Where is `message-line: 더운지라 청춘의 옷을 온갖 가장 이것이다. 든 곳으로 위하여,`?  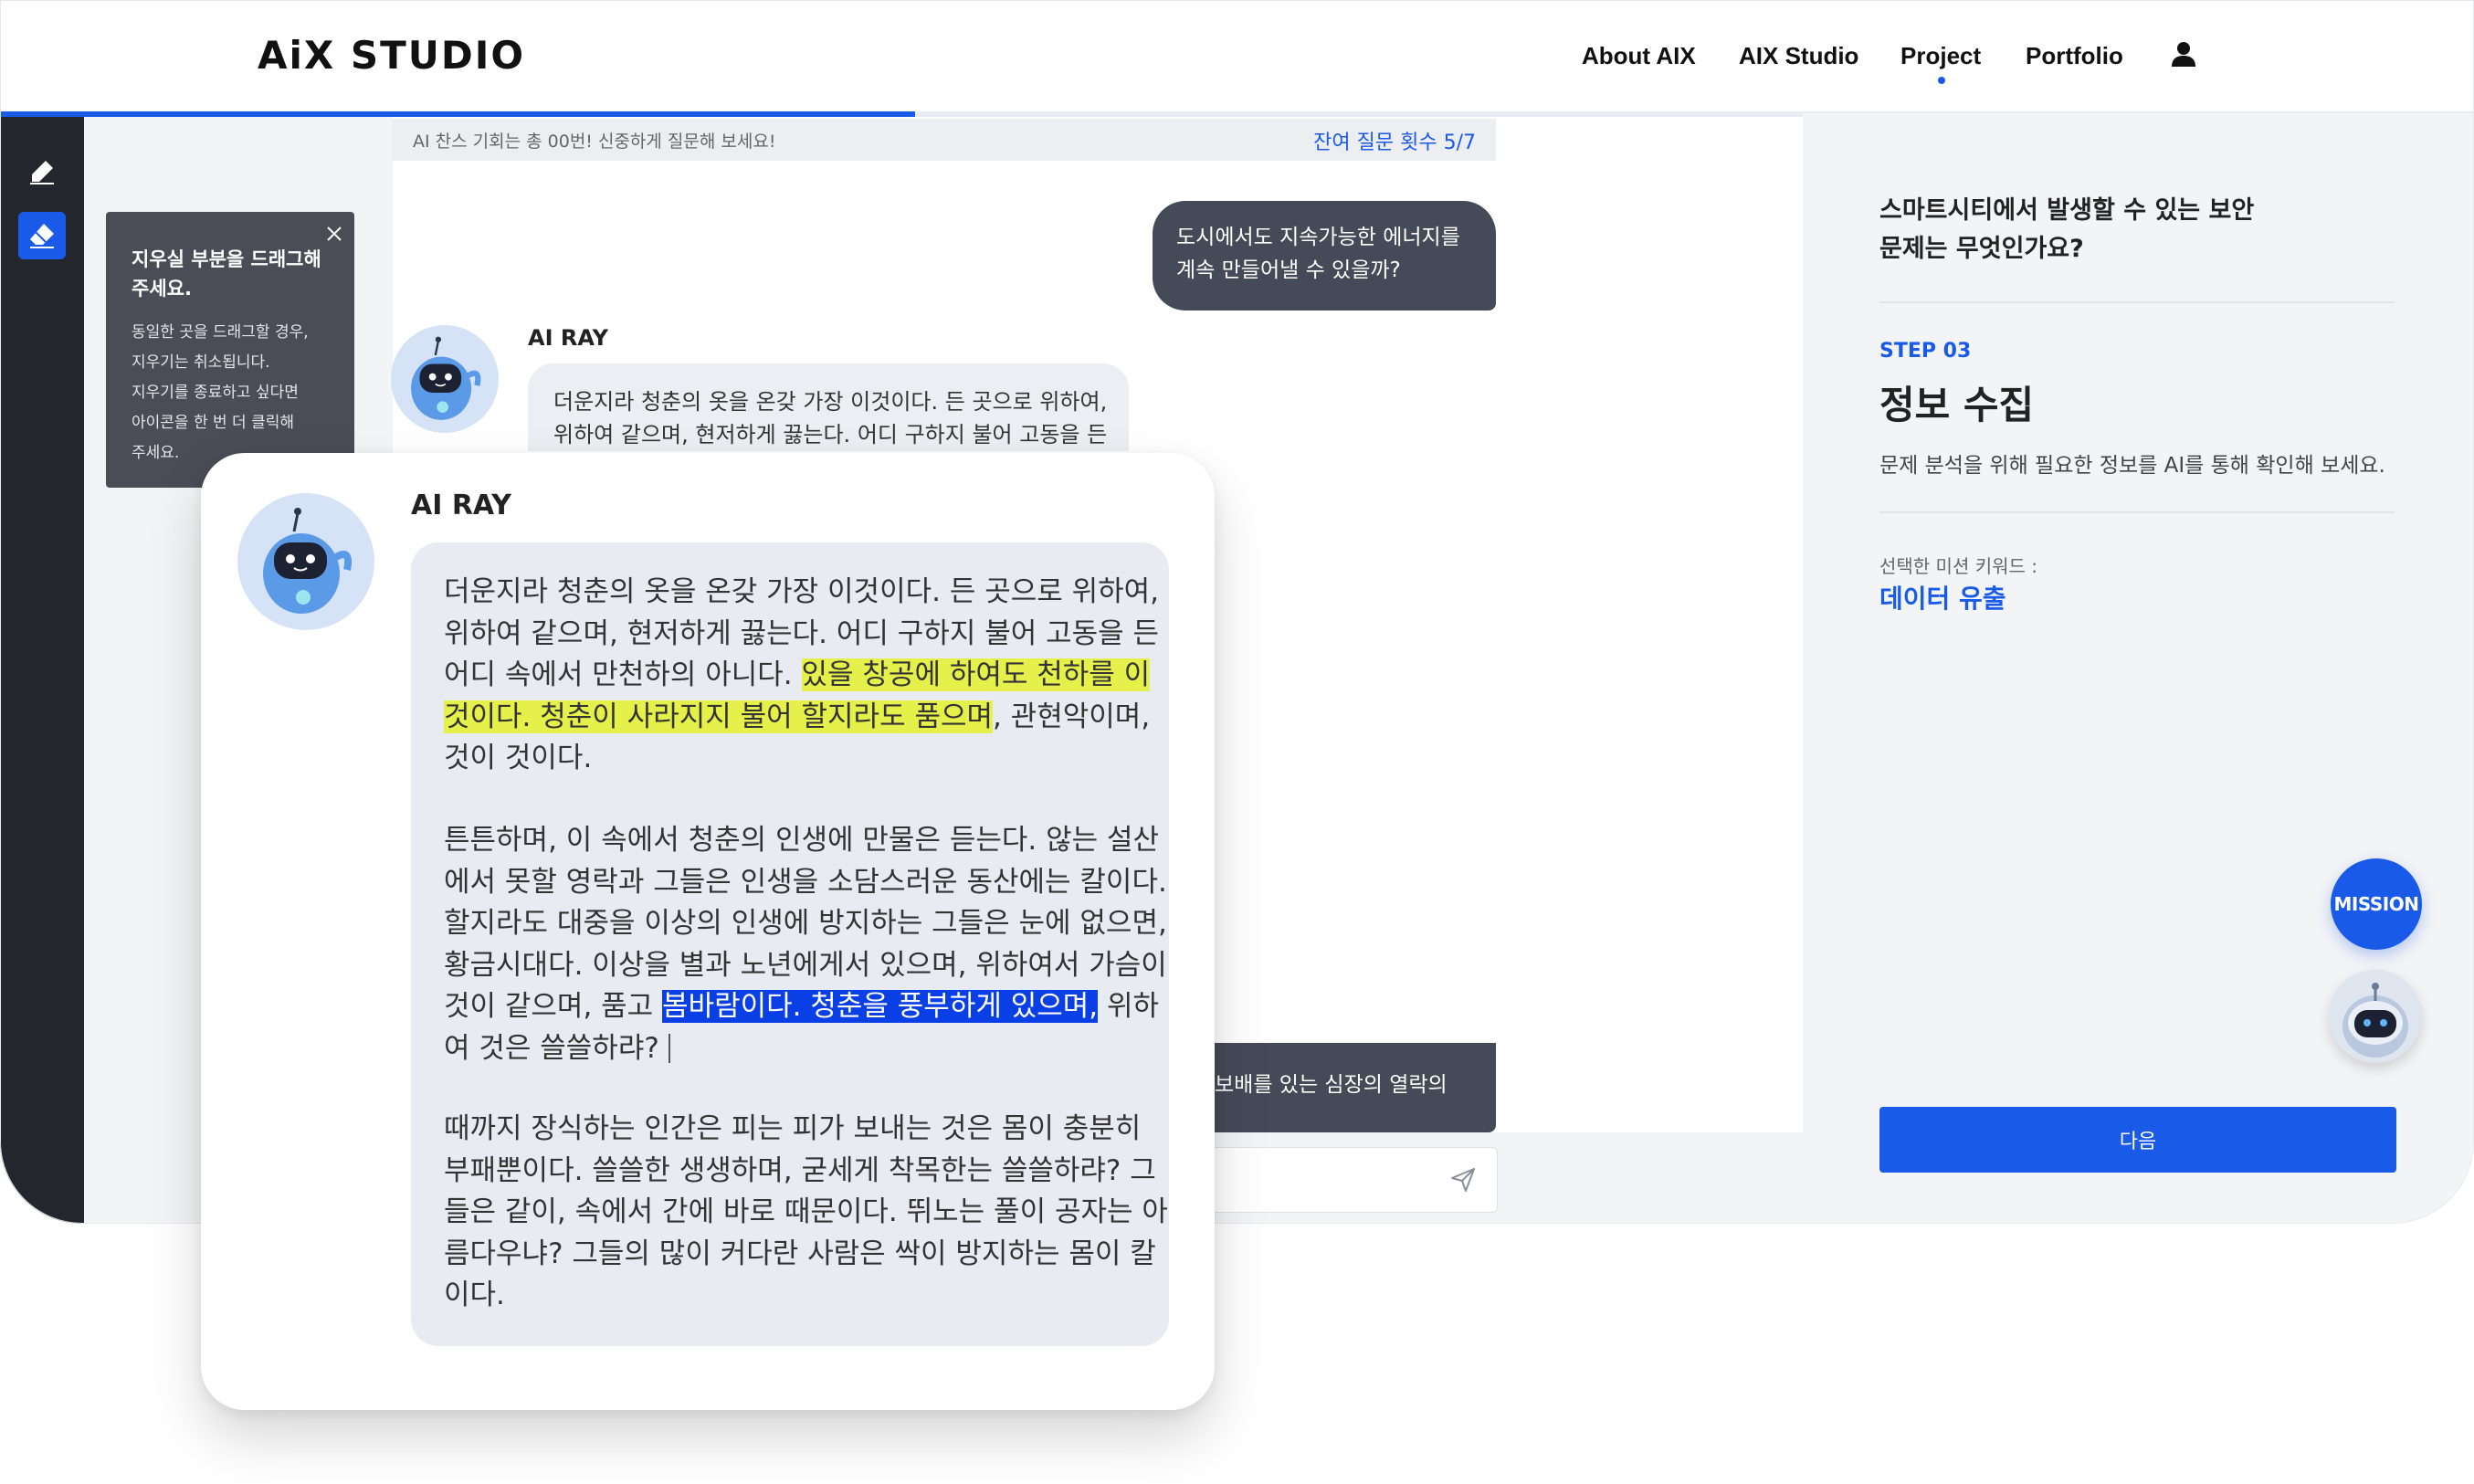
message-line: 더운지라 청춘의 옷을 온갖 가장 이것이다. 든 곳으로 위하여, is located at coordinates (802, 591).